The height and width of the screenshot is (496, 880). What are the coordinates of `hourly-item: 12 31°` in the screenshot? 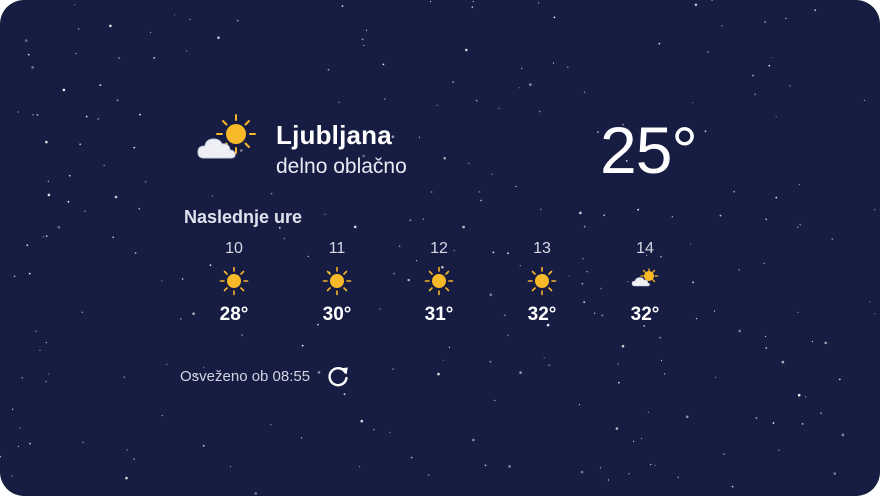 It's located at (439, 283).